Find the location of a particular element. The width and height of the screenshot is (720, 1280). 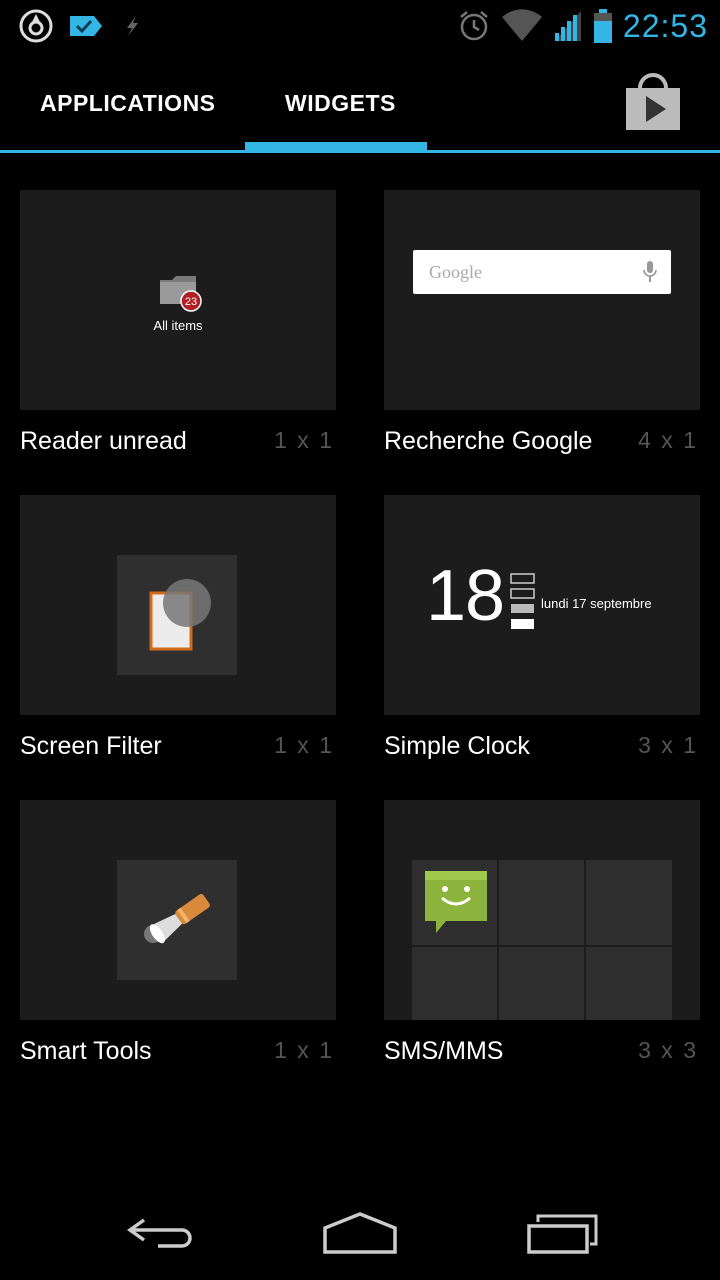

tab-applications: APPLICATIONS is located at coordinates (128, 103).